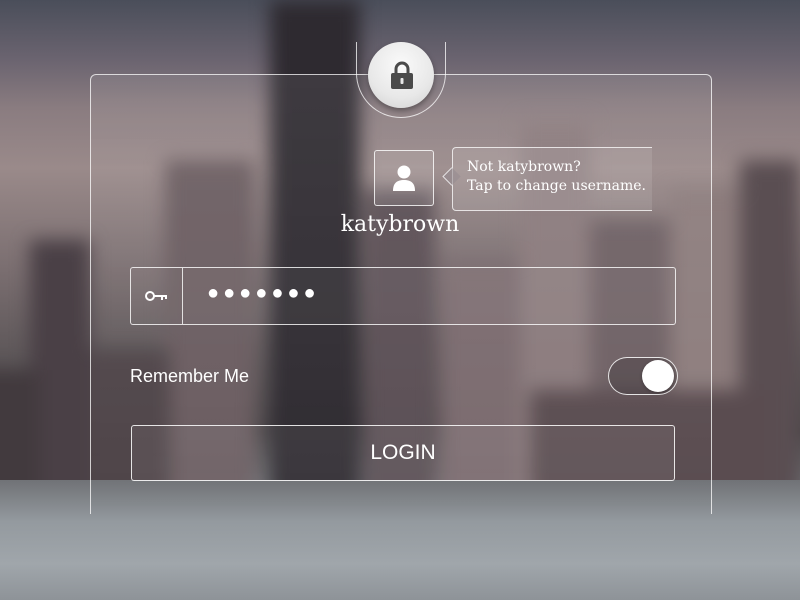  What do you see at coordinates (263, 293) in the screenshot?
I see `password-input: ●●●●●●●` at bounding box center [263, 293].